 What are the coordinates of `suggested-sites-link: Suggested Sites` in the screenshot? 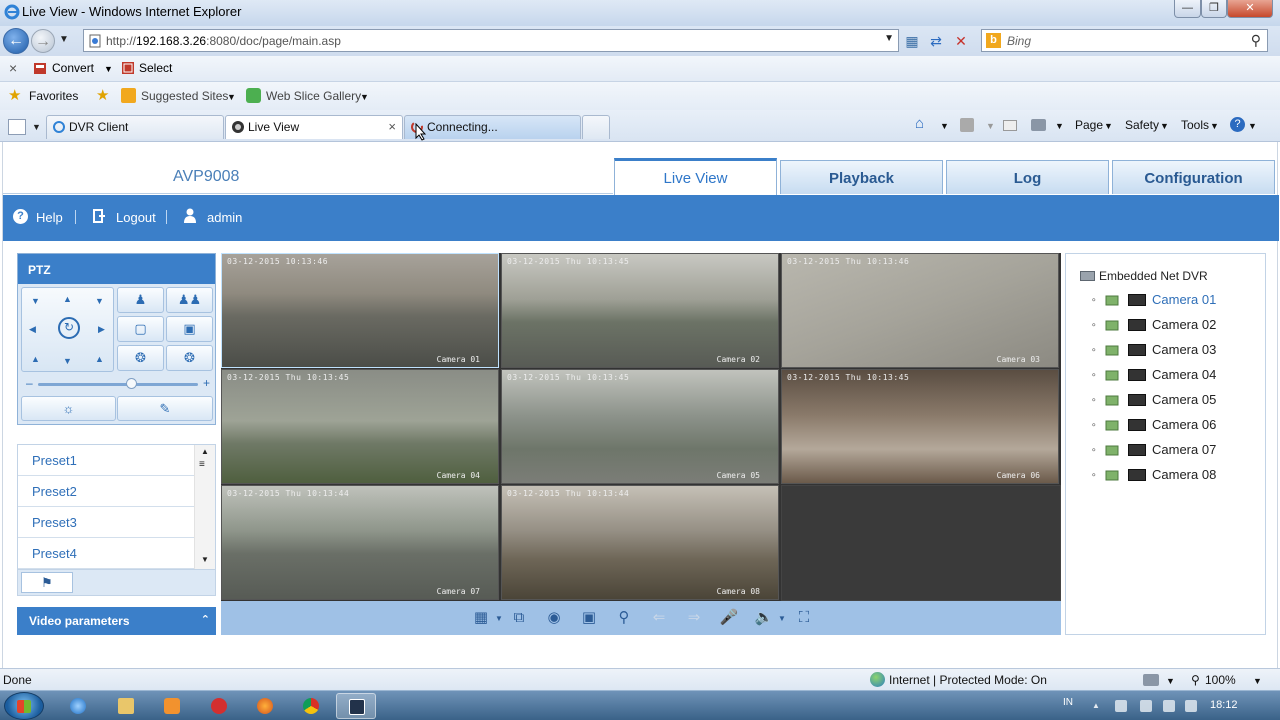 It's located at (184, 96).